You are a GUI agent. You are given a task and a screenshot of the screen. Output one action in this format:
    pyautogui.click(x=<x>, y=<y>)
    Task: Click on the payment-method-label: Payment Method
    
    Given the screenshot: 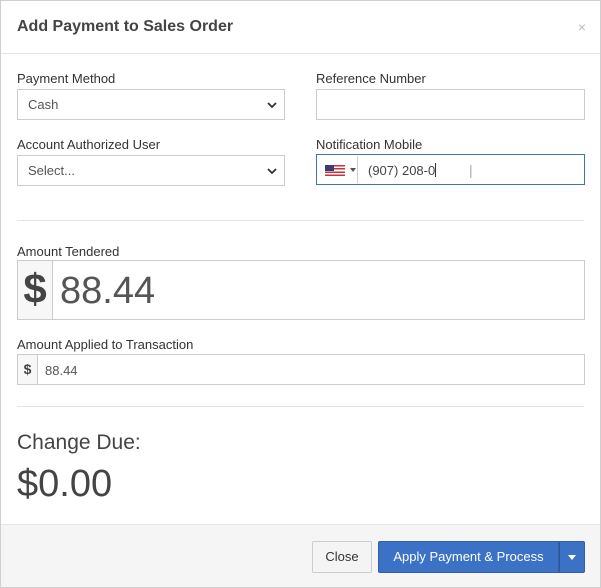 What is the action you would take?
    pyautogui.click(x=66, y=78)
    